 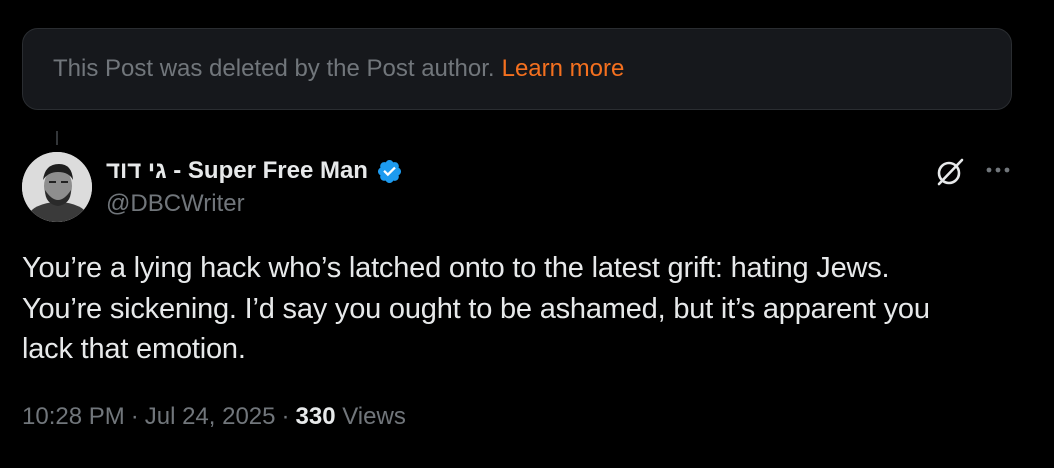 What do you see at coordinates (210, 417) in the screenshot?
I see `post-date: Jul 24, 2025` at bounding box center [210, 417].